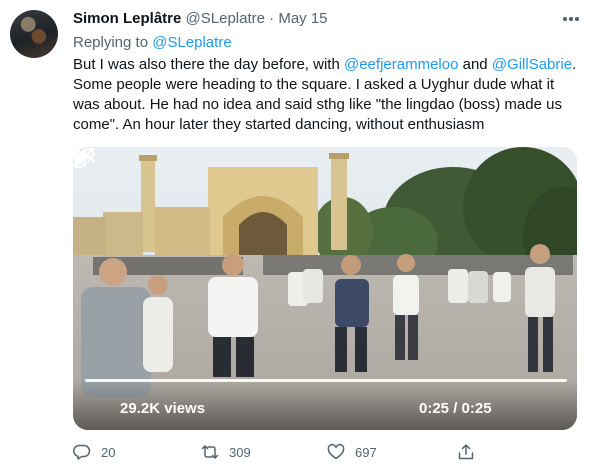 The height and width of the screenshot is (467, 597). What do you see at coordinates (113, 42) in the screenshot?
I see `reply-prefix: Replying to` at bounding box center [113, 42].